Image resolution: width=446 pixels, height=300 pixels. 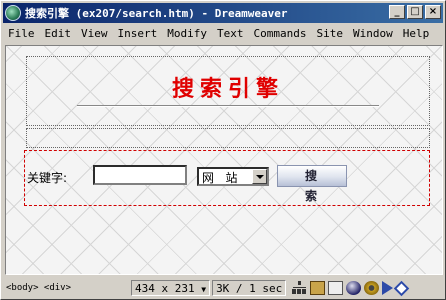 I want to click on menu-text: Text, so click(x=230, y=33).